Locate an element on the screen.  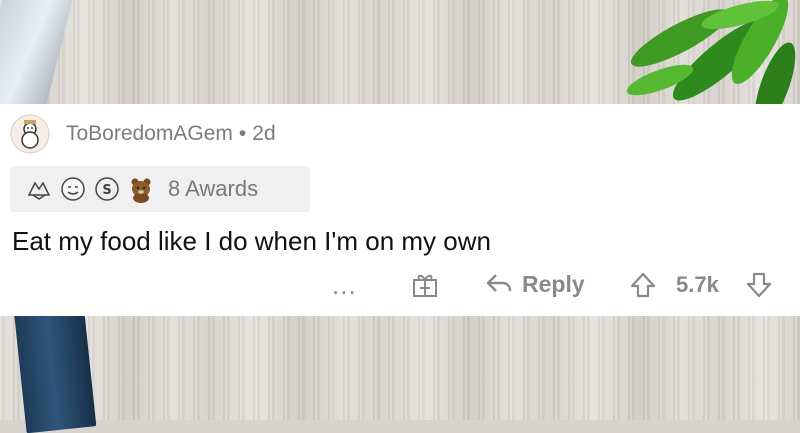
username-link: ToBoredomAGem is located at coordinates (149, 134).